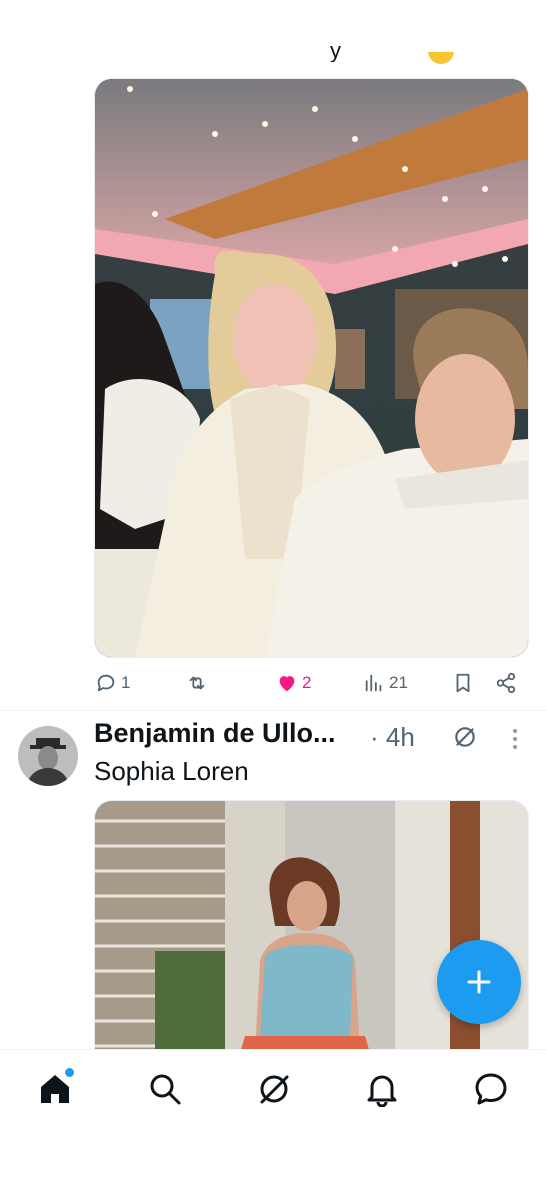  I want to click on tweet-timestamp: · 4h, so click(392, 737).